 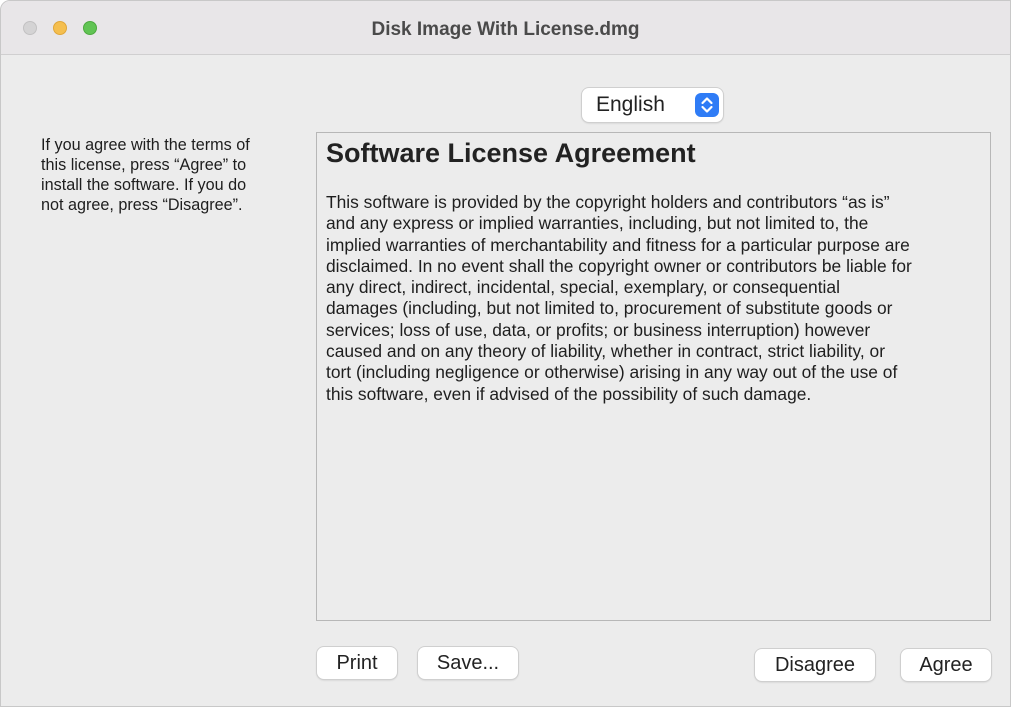 What do you see at coordinates (815, 665) in the screenshot?
I see `disagree-button: Disagree` at bounding box center [815, 665].